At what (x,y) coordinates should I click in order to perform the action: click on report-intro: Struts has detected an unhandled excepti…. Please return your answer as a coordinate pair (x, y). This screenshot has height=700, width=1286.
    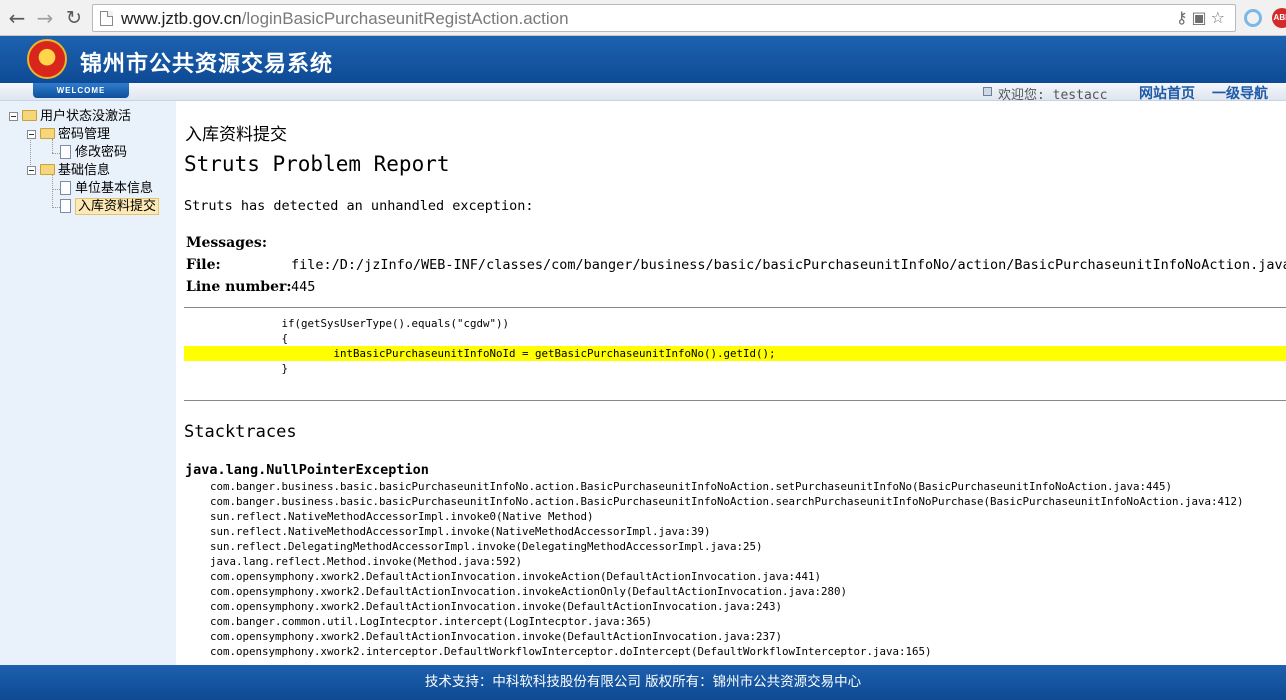
    Looking at the image, I should click on (359, 206).